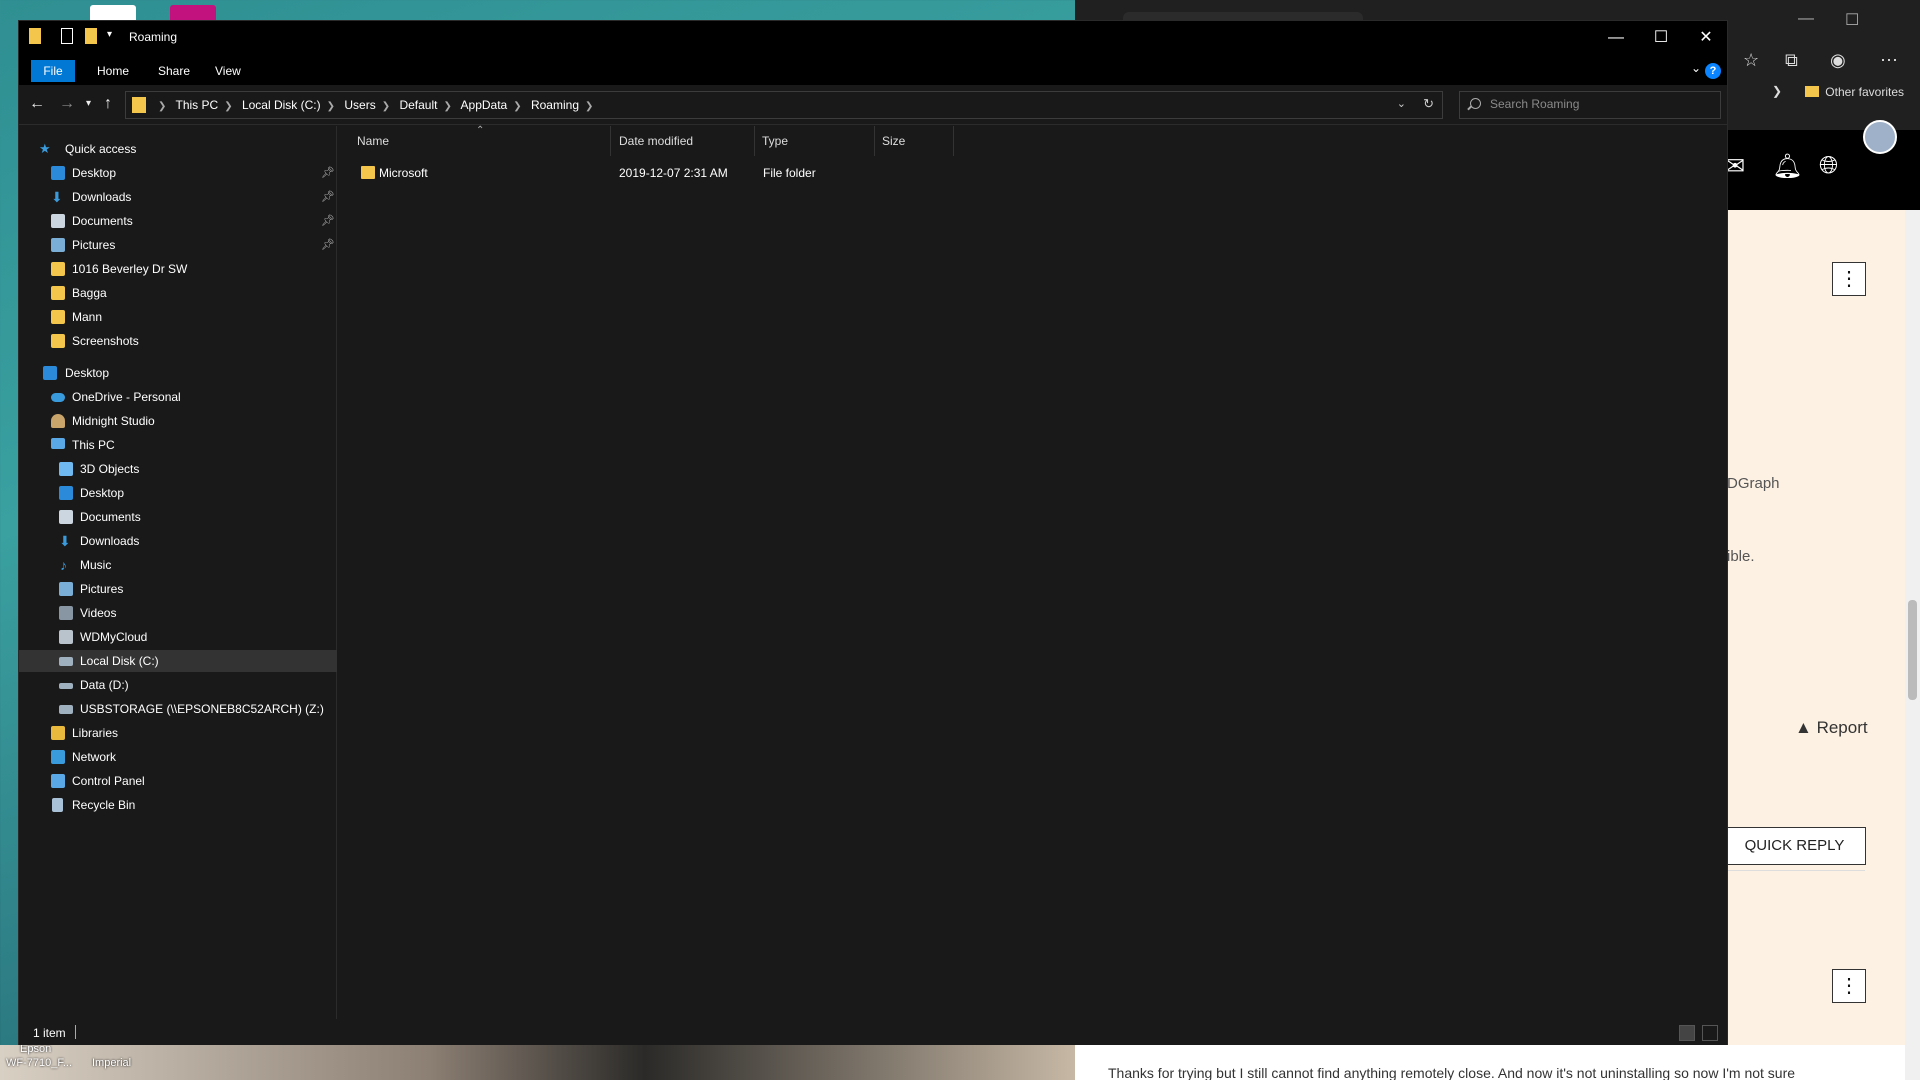  What do you see at coordinates (1791, 60) in the screenshot?
I see `collections-icon: ⧉` at bounding box center [1791, 60].